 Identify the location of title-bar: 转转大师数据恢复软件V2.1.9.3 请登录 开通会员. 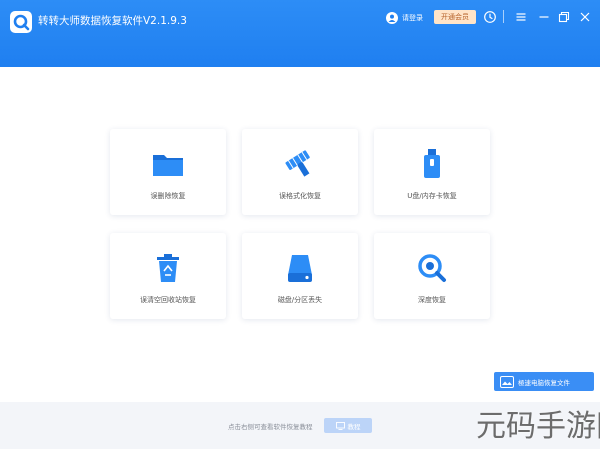
(300, 33).